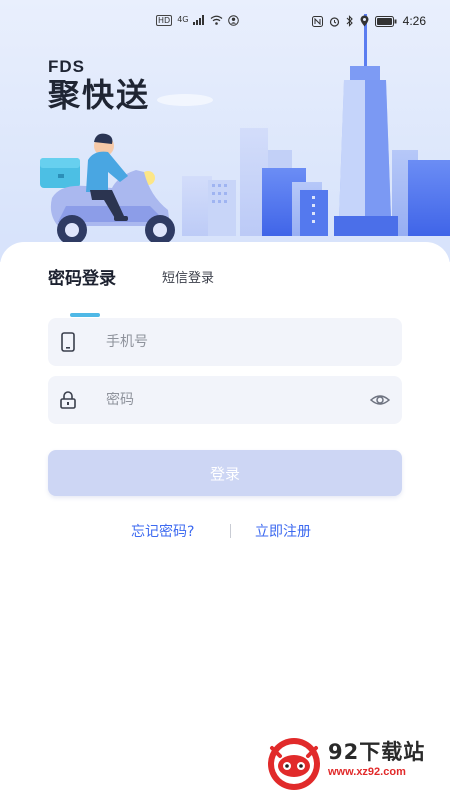  I want to click on brand-name-cn: 聚快送, so click(99, 95).